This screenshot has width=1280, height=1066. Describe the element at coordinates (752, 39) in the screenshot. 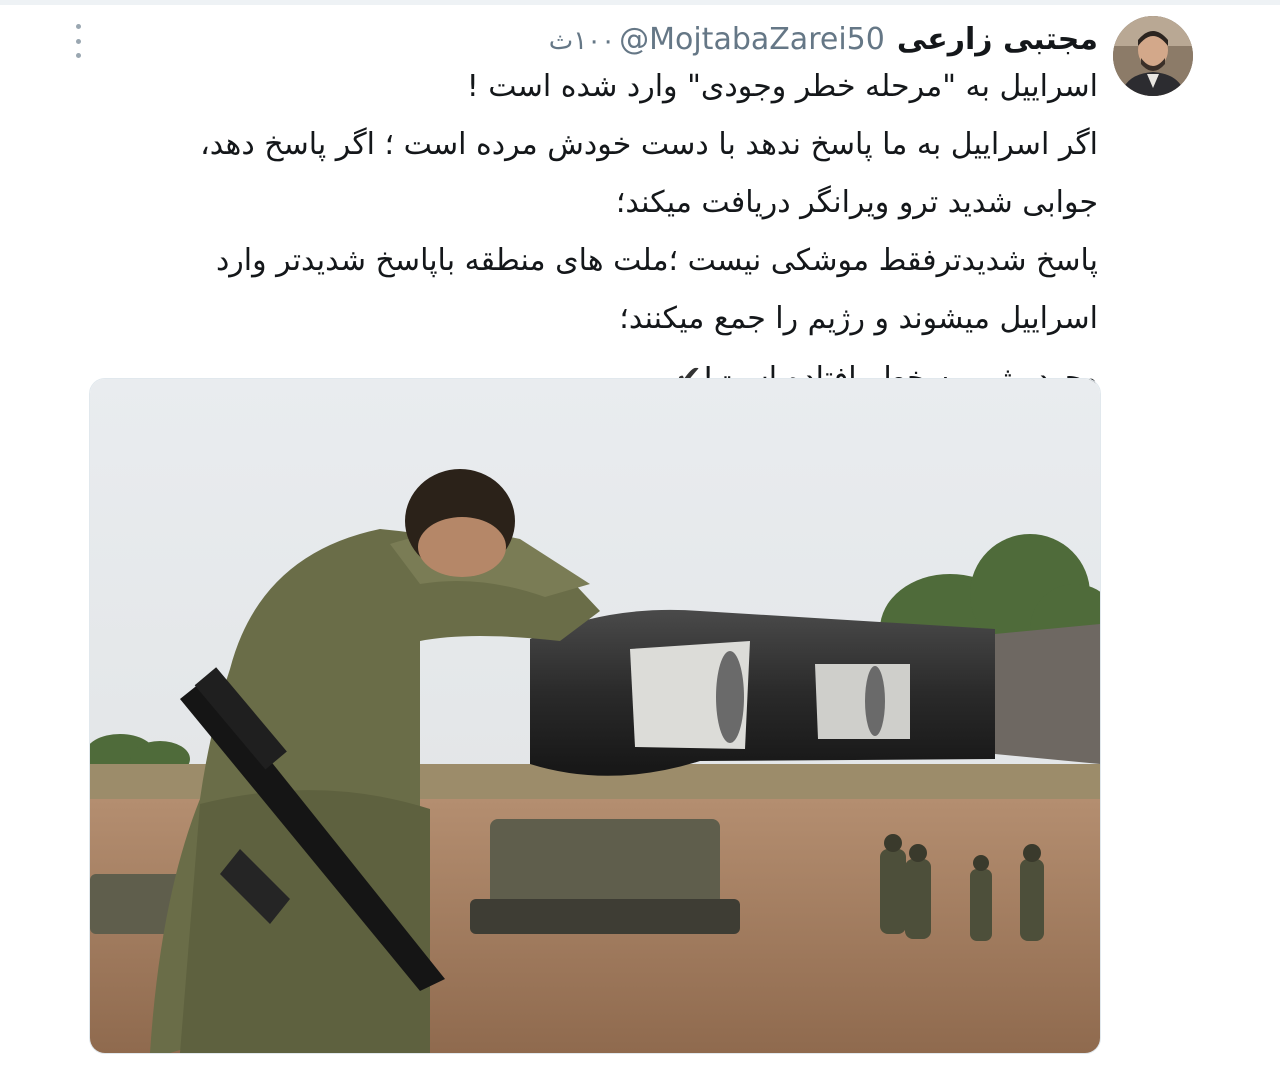

I see `author-handle: @MojtabaZarei50` at that location.